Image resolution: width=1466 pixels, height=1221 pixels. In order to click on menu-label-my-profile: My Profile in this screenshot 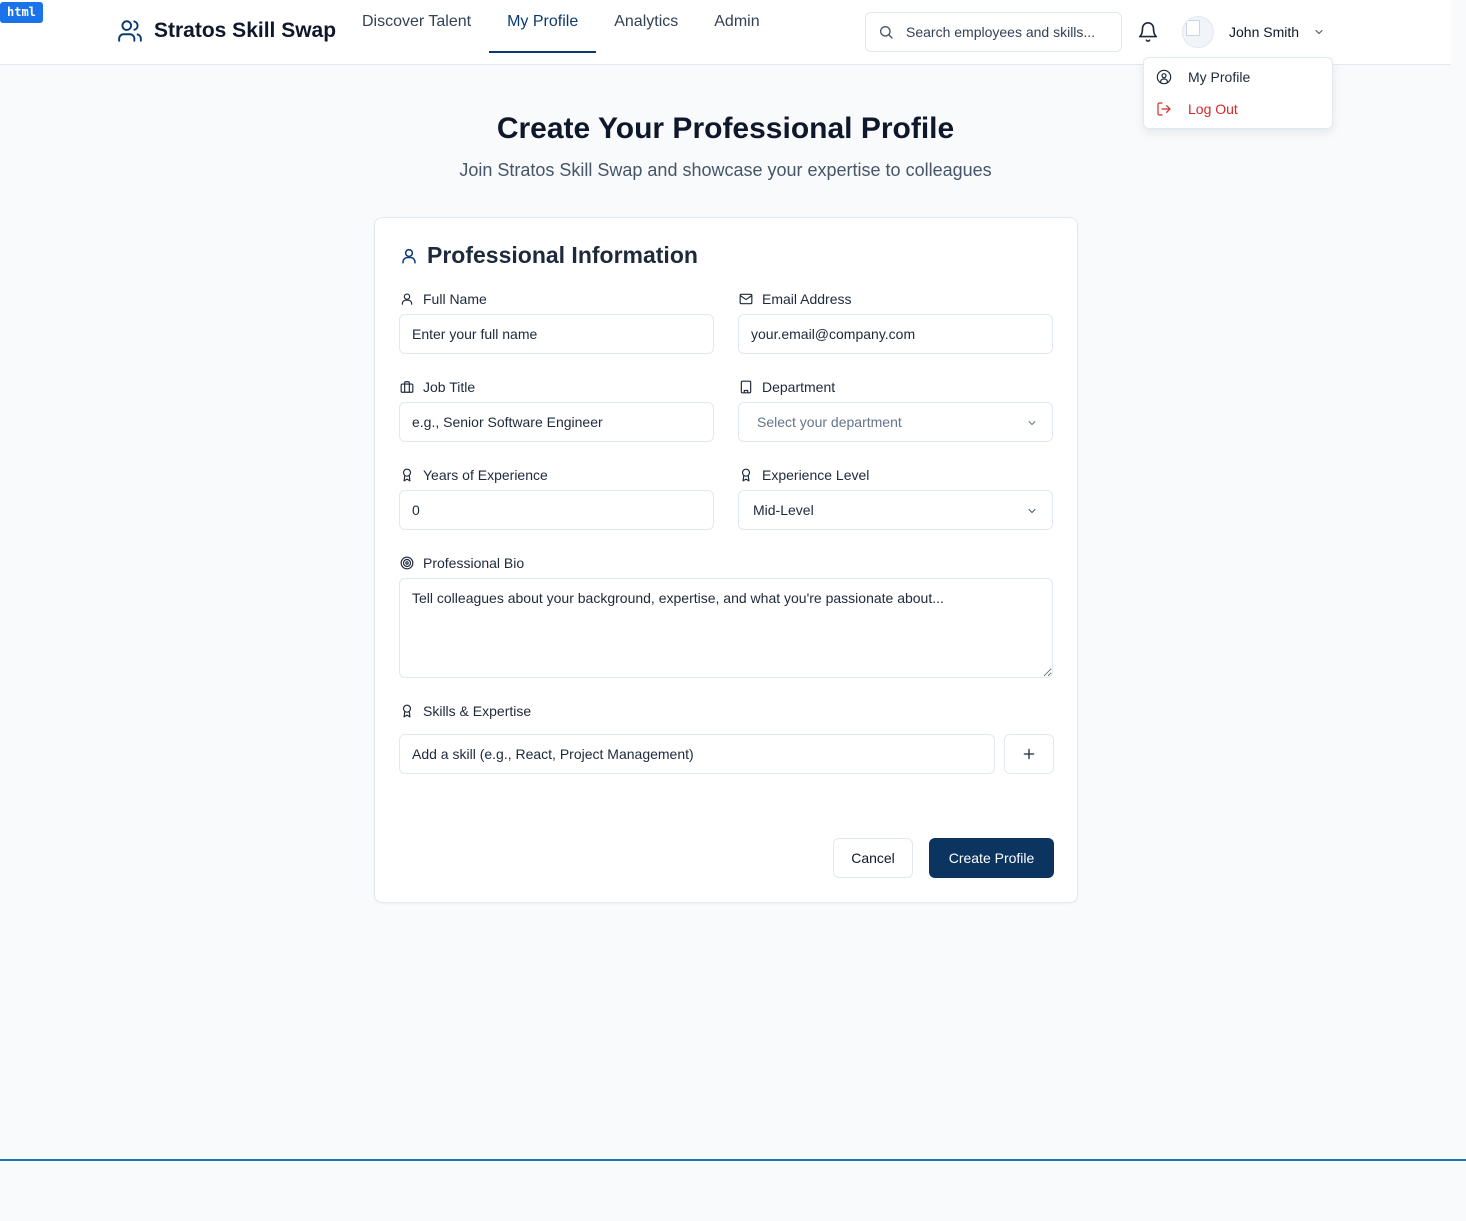, I will do `click(1219, 77)`.